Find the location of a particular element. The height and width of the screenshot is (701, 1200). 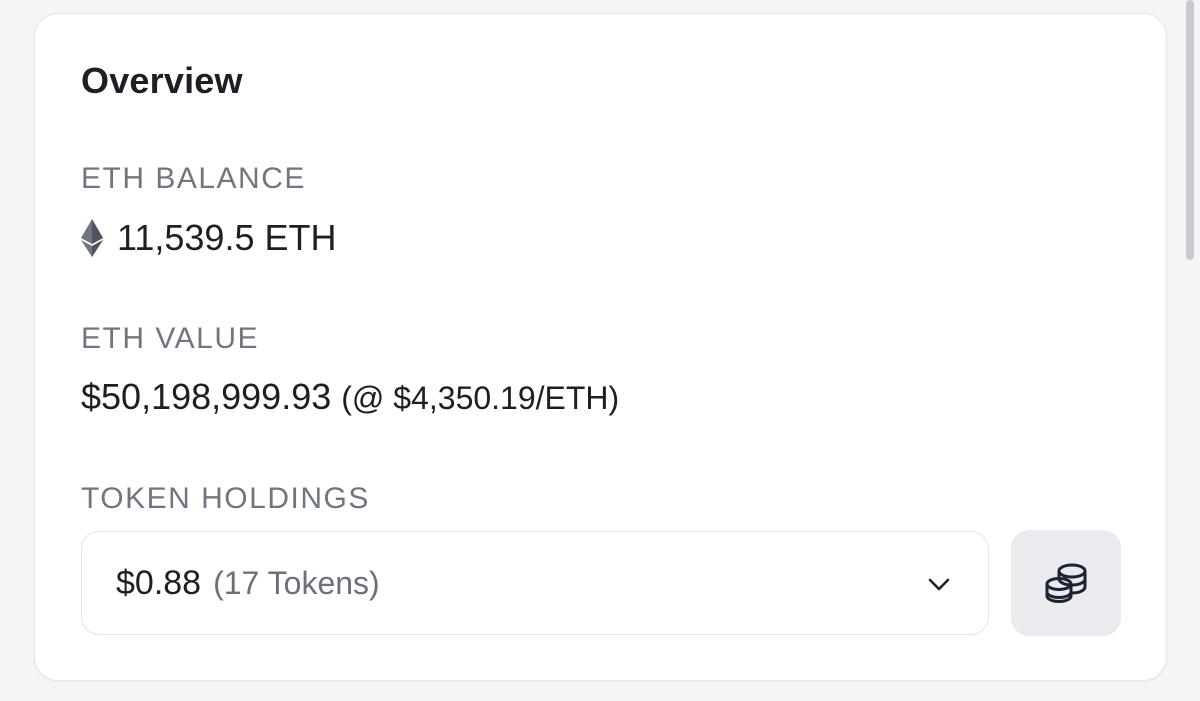

token-holdings-dropdown: $0.88 (17 Tokens) is located at coordinates (535, 583).